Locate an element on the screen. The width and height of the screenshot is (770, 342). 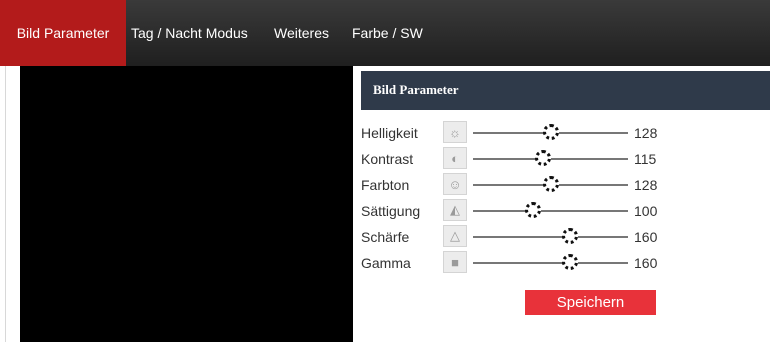
setting-label: Helligkeit is located at coordinates (389, 133).